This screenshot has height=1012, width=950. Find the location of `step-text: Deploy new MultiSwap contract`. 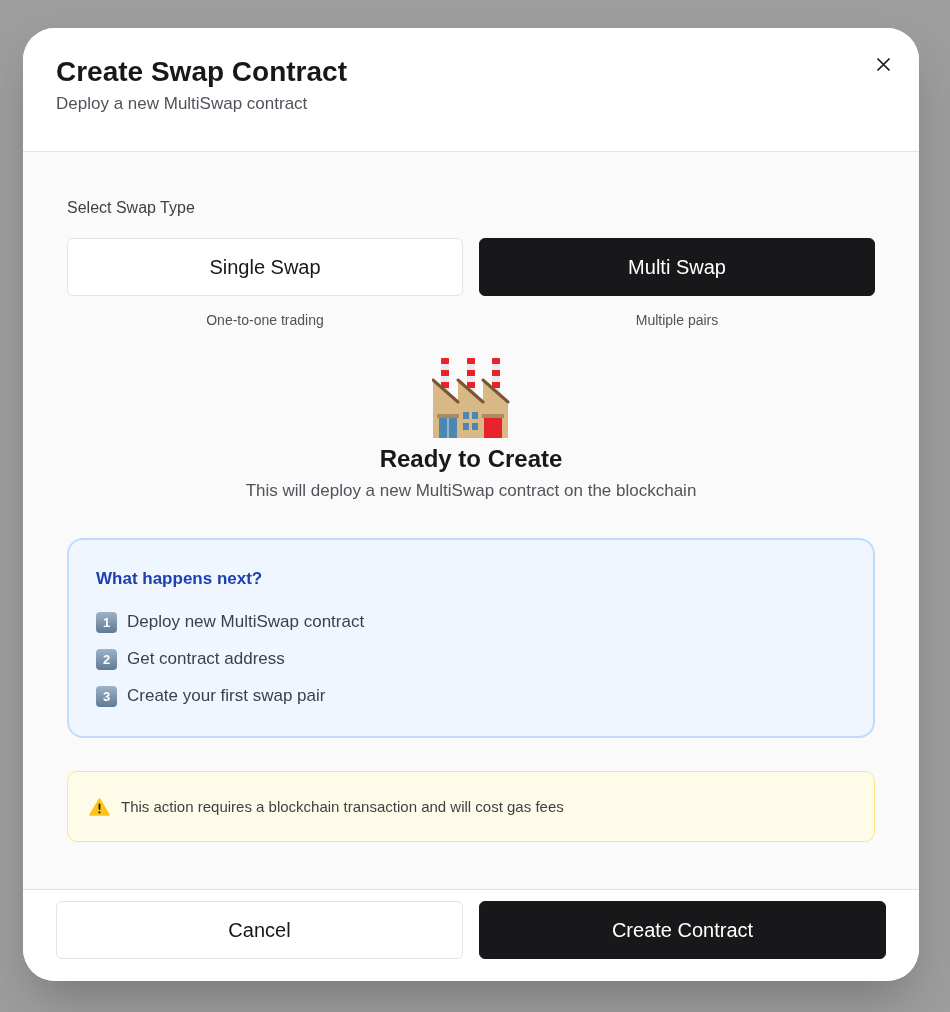

step-text: Deploy new MultiSwap contract is located at coordinates (246, 622).